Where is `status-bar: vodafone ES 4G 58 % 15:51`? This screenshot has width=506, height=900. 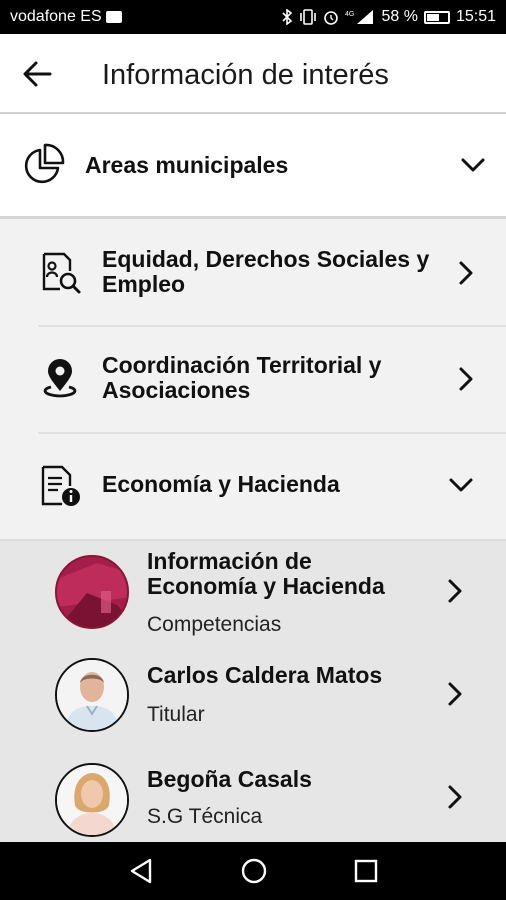
status-bar: vodafone ES 4G 58 % 15:51 is located at coordinates (253, 17).